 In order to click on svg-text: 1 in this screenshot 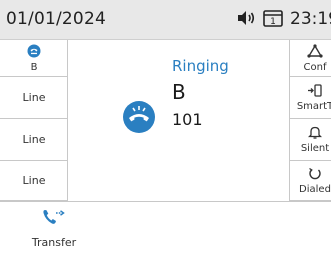, I will do `click(273, 22)`.